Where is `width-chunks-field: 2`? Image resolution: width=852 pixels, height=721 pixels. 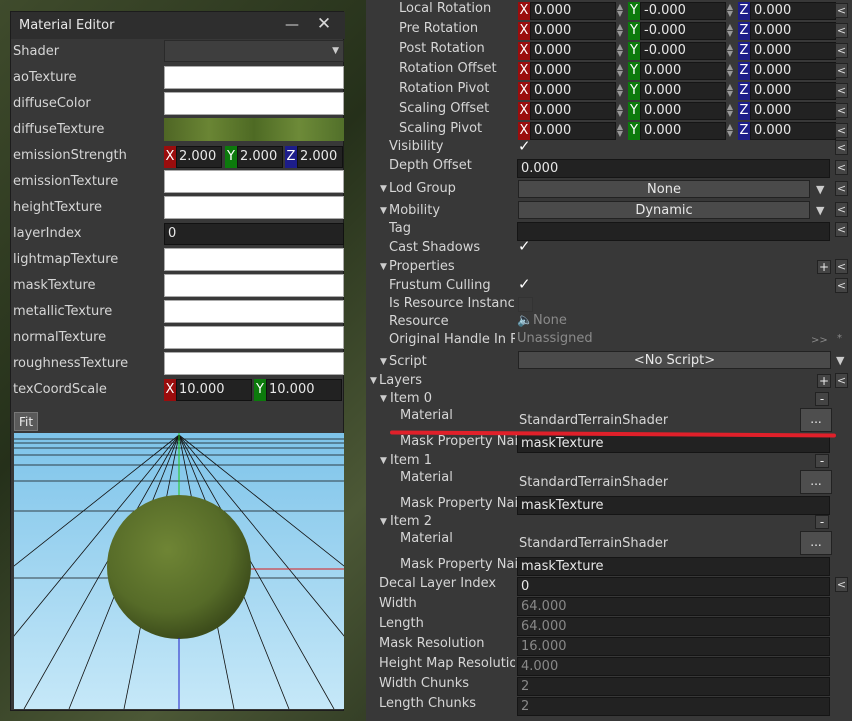 width-chunks-field: 2 is located at coordinates (673, 686).